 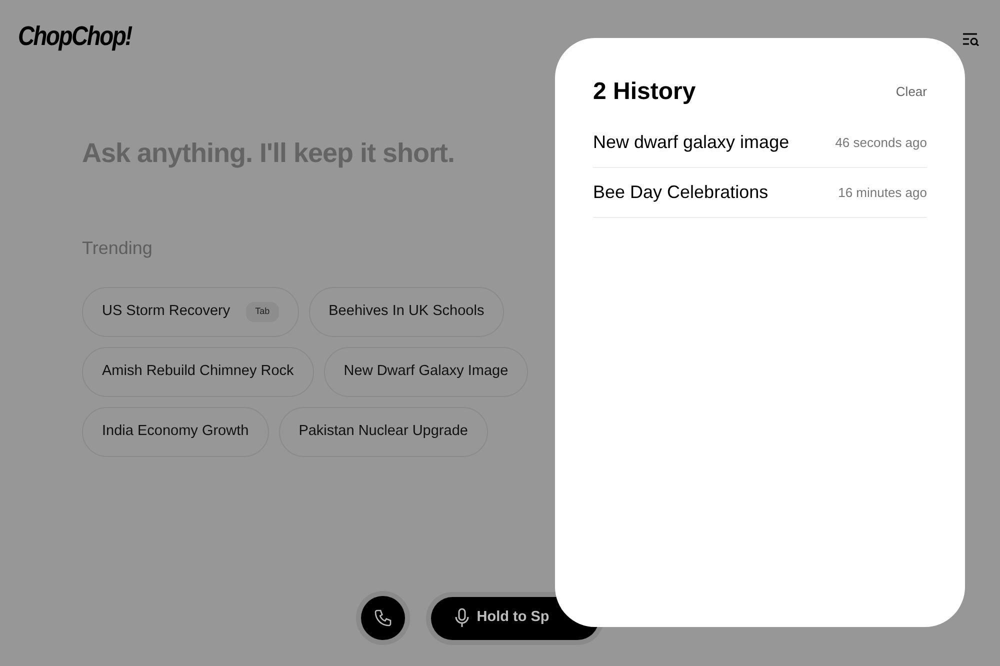 What do you see at coordinates (644, 92) in the screenshot?
I see `panel-title: 2 History` at bounding box center [644, 92].